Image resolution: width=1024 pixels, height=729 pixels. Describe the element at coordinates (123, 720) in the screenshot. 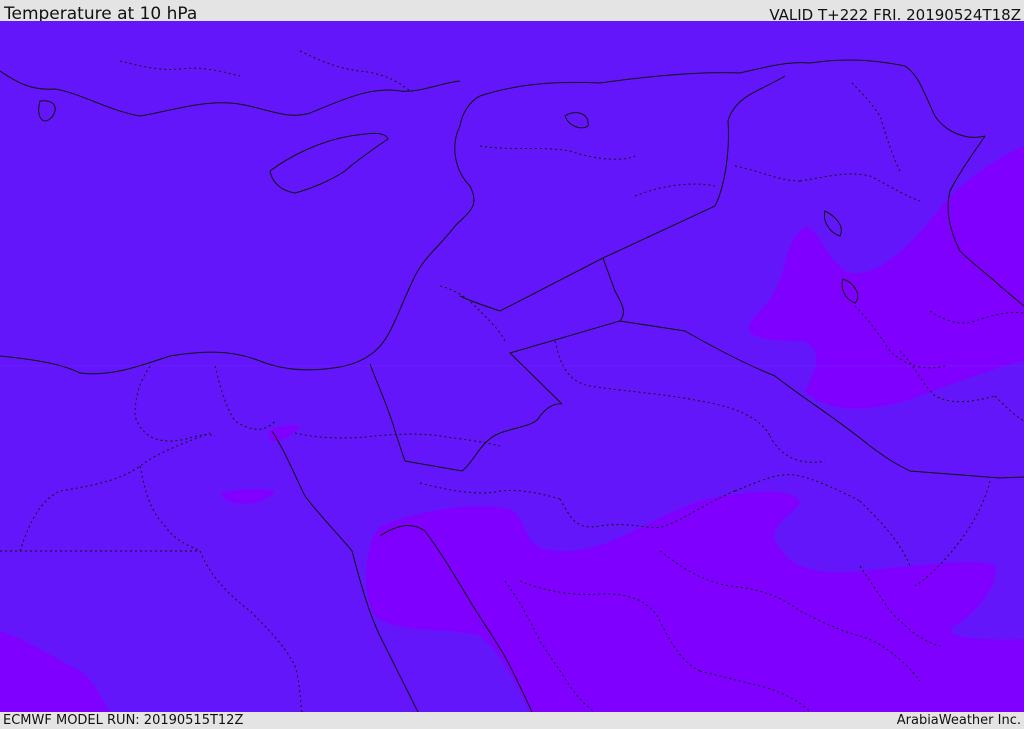

I see `model-run-label: ECMWF MODEL RUN: 20190515T12Z` at that location.